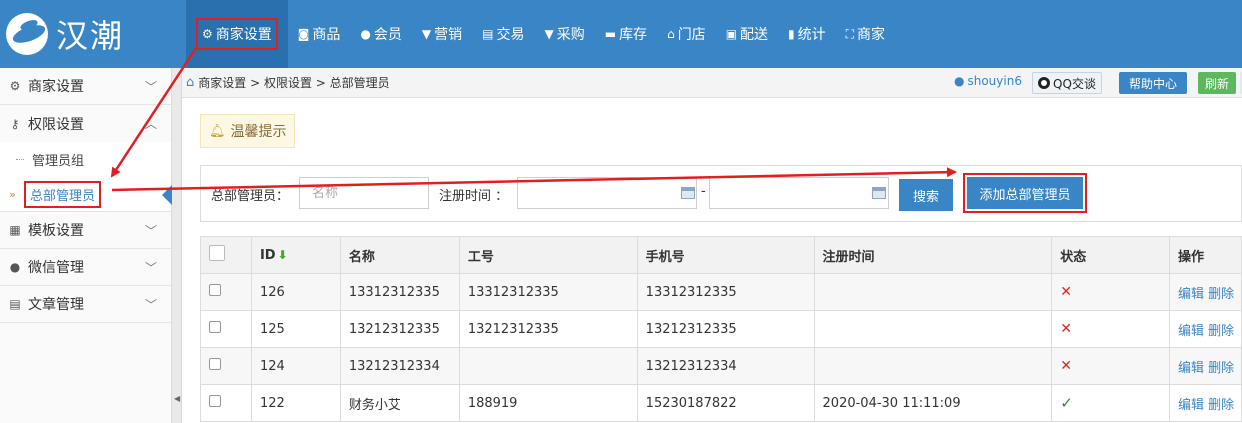 The image size is (1242, 423). I want to click on qq-chat-button: QQ交谈, so click(1067, 83).